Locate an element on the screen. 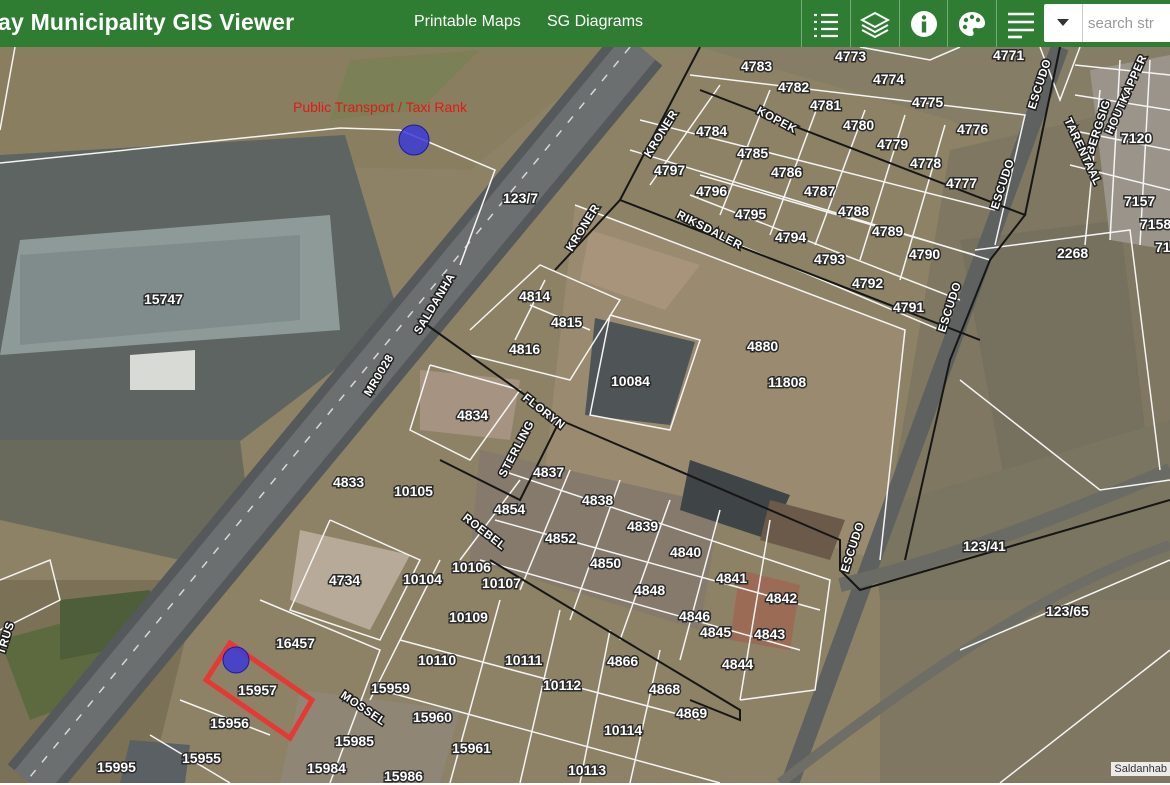 Image resolution: width=1170 pixels, height=785 pixels. nav-sg-diagrams: SG Diagrams is located at coordinates (595, 22).